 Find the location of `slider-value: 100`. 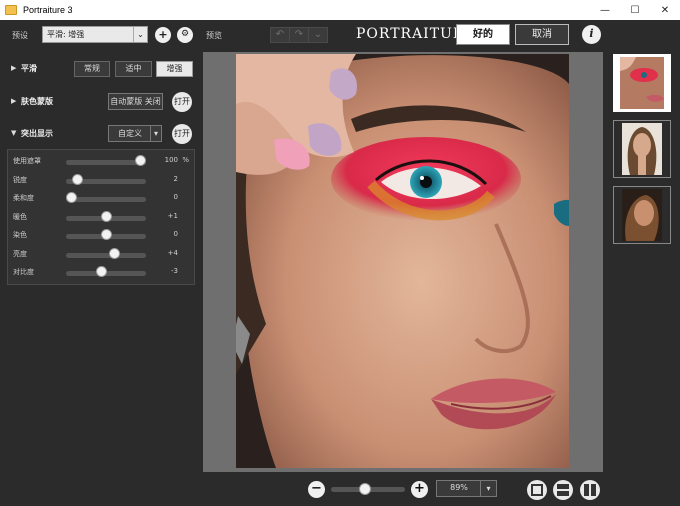

slider-value: 100 is located at coordinates (171, 160).